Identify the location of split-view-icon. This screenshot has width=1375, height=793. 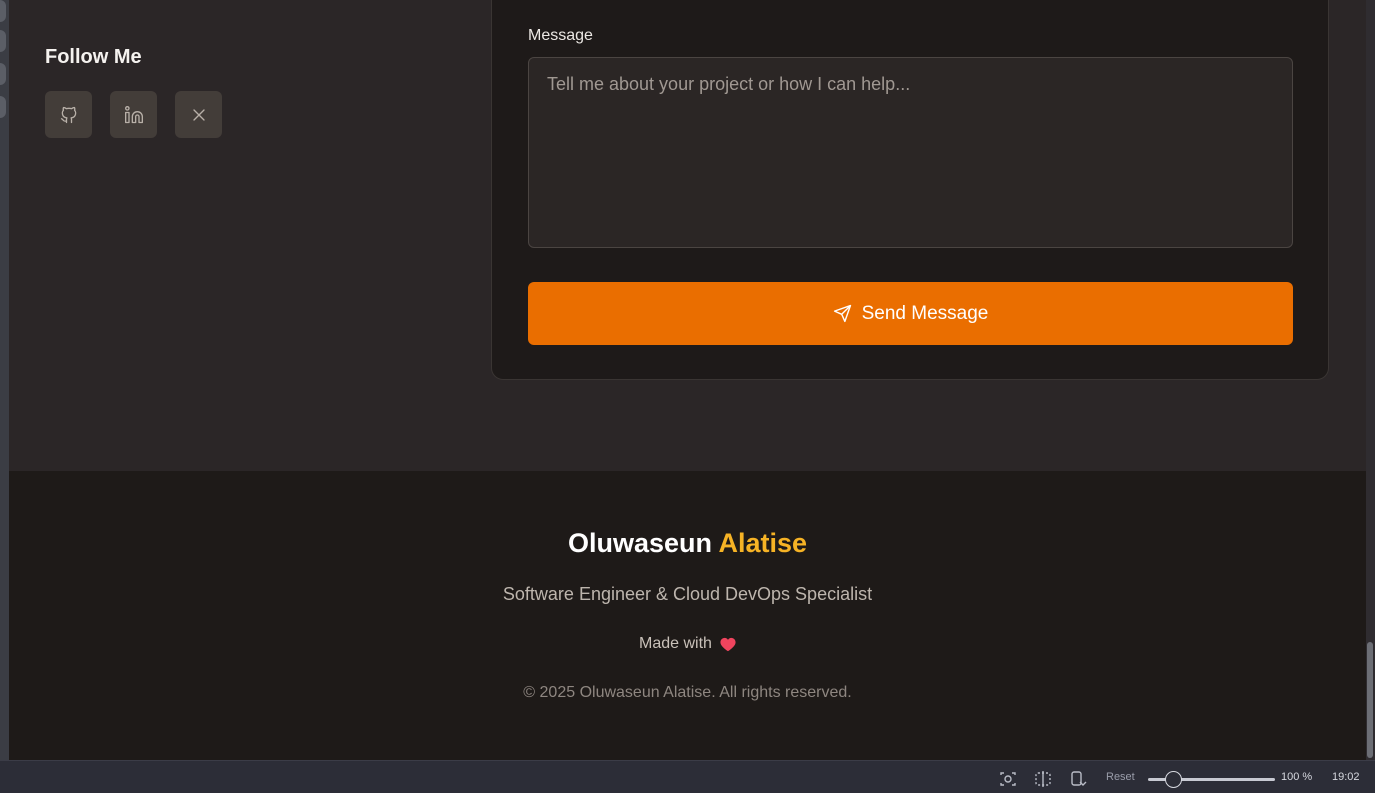
(1043, 779).